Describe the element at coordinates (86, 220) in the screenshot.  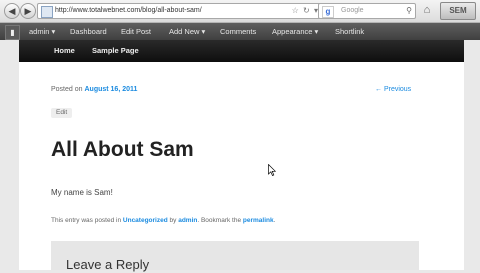
I see `meta-prefix: This entry was posted in` at that location.